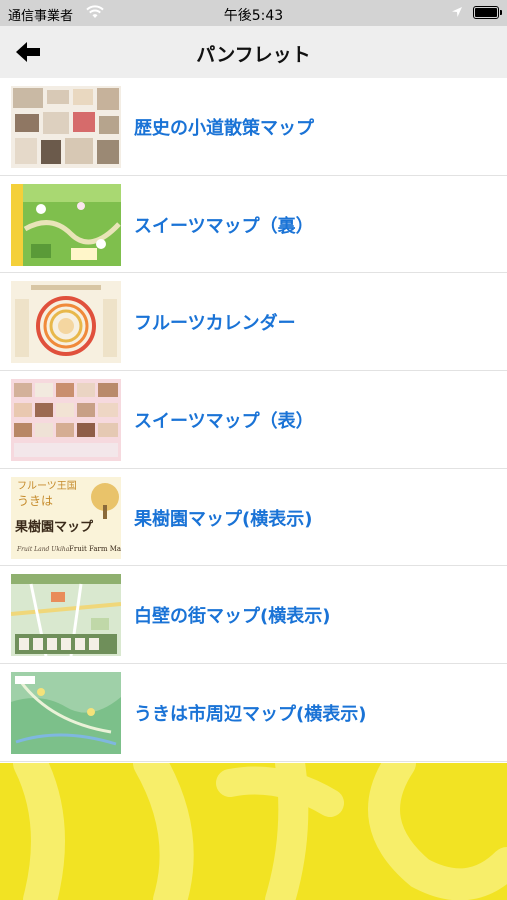 Image resolution: width=507 pixels, height=900 pixels. I want to click on pamphlet-link: スイーツマップ（表）, so click(224, 420).